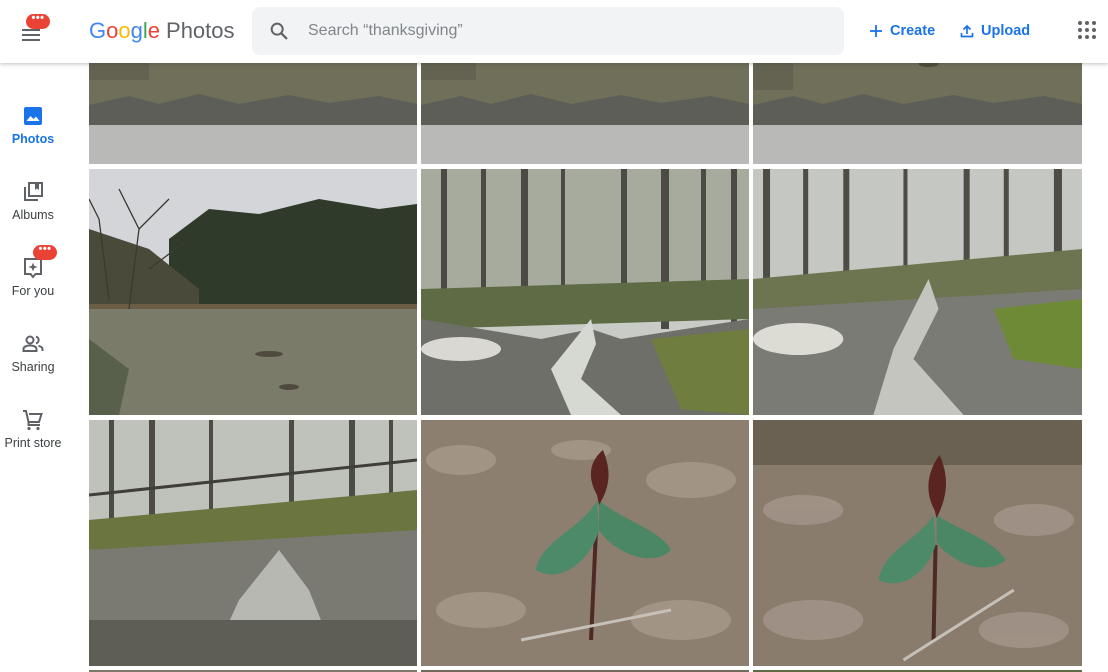  What do you see at coordinates (967, 31) in the screenshot?
I see `upload-icon` at bounding box center [967, 31].